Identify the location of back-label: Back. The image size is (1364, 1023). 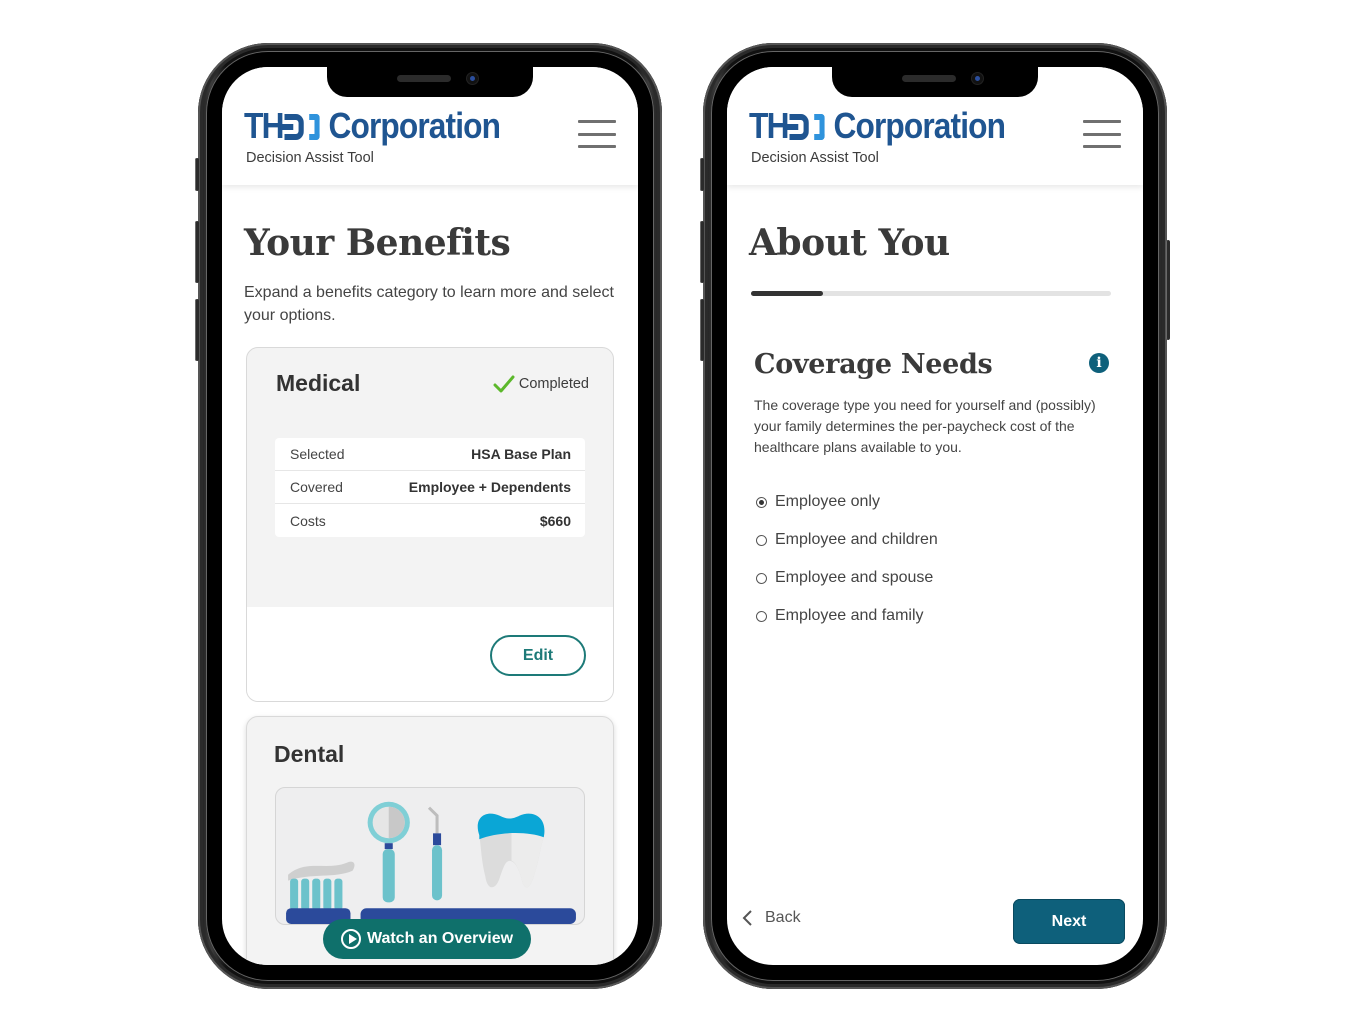
(783, 917).